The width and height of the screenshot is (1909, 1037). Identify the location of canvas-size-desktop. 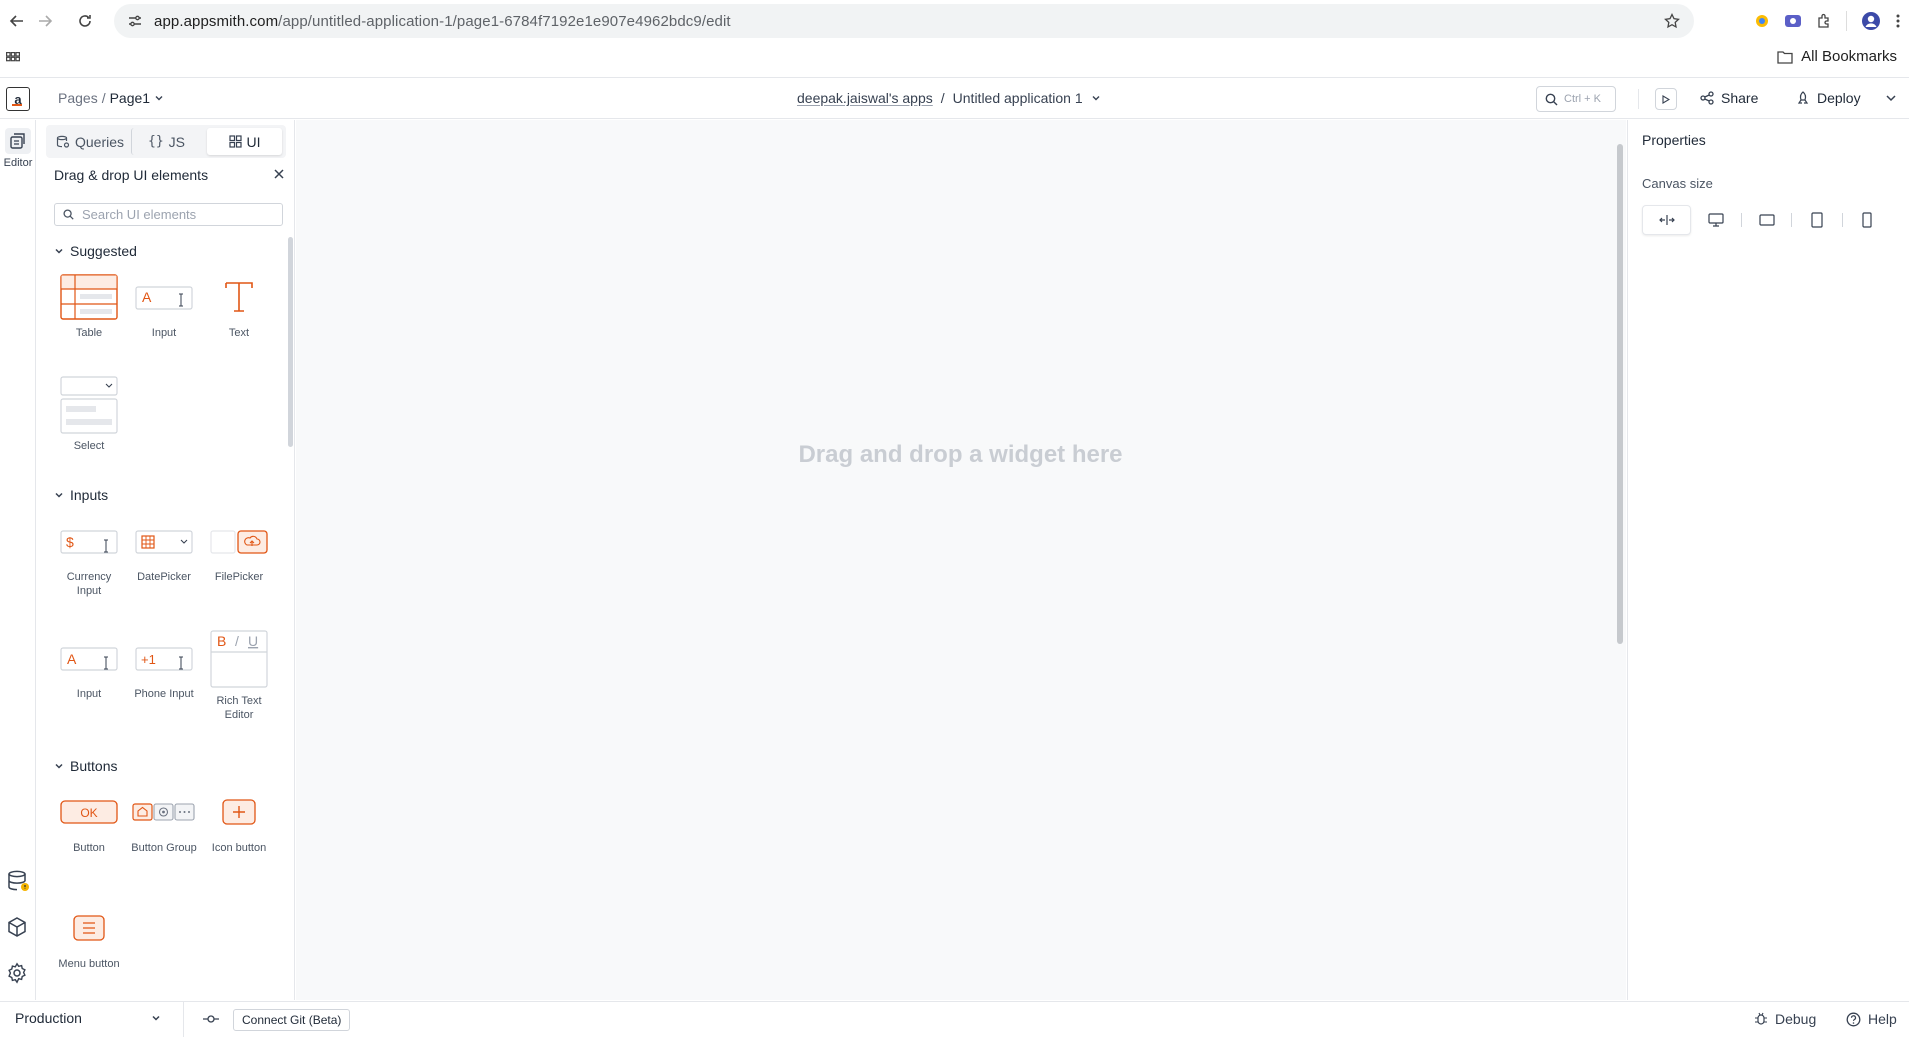
(1715, 220).